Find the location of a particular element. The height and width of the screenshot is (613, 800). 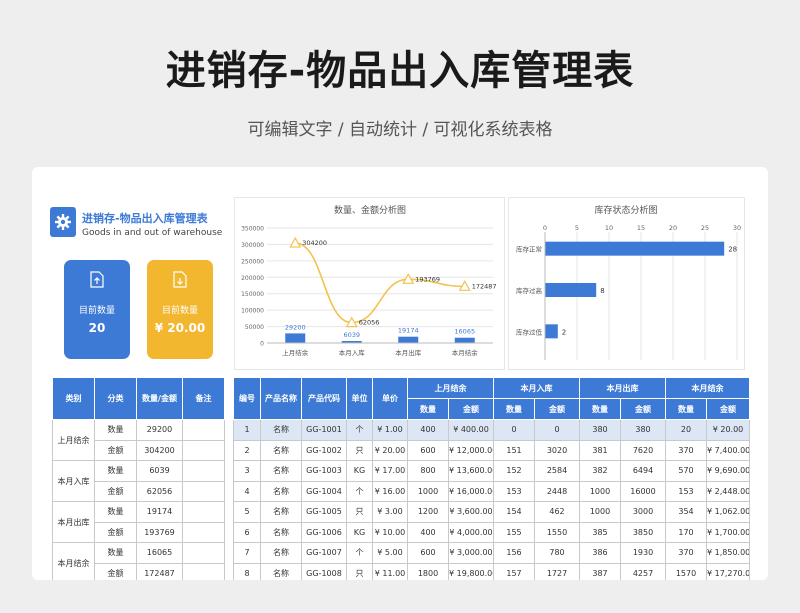

table-cell: ¥ 16.00 is located at coordinates (390, 491).